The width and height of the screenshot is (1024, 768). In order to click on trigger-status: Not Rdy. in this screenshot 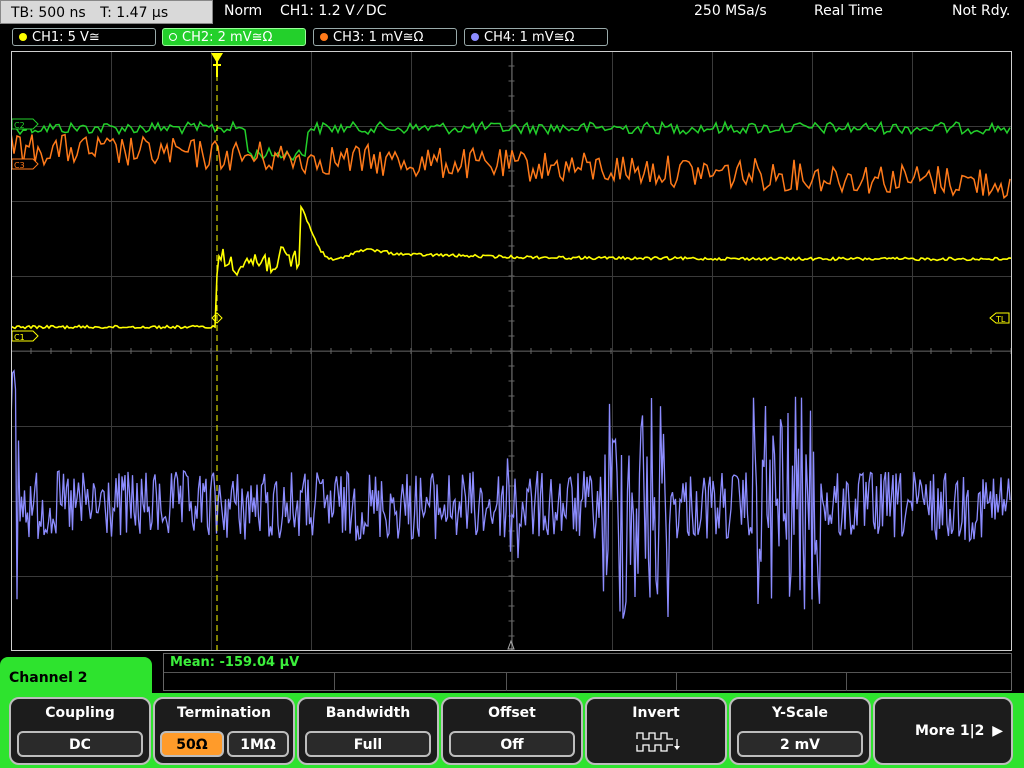, I will do `click(981, 11)`.